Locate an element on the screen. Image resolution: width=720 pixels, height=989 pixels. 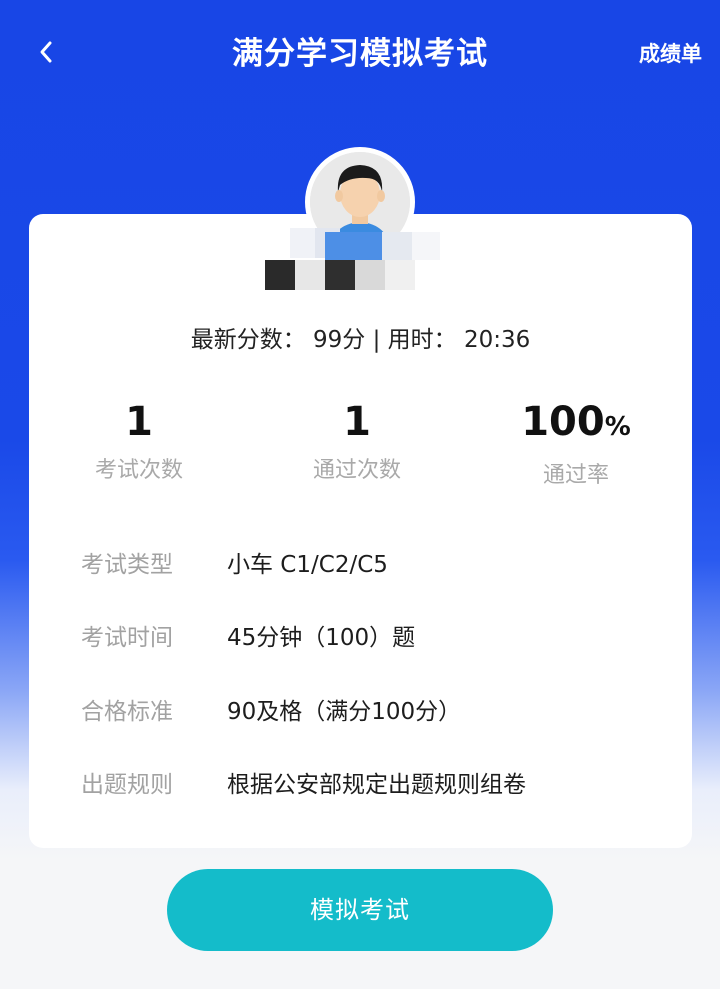
time-value: 20:36 is located at coordinates (497, 340).